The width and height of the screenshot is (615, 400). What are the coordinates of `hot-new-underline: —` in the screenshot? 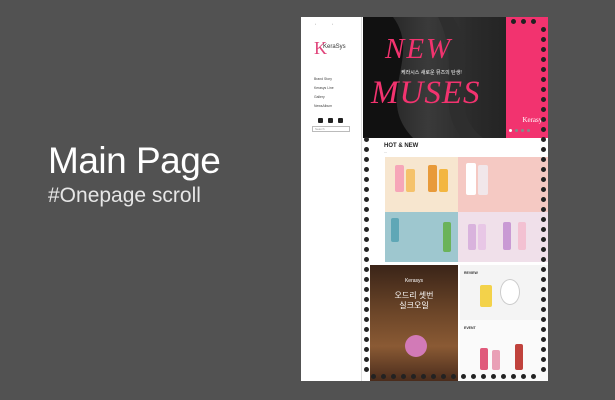 It's located at (385, 152).